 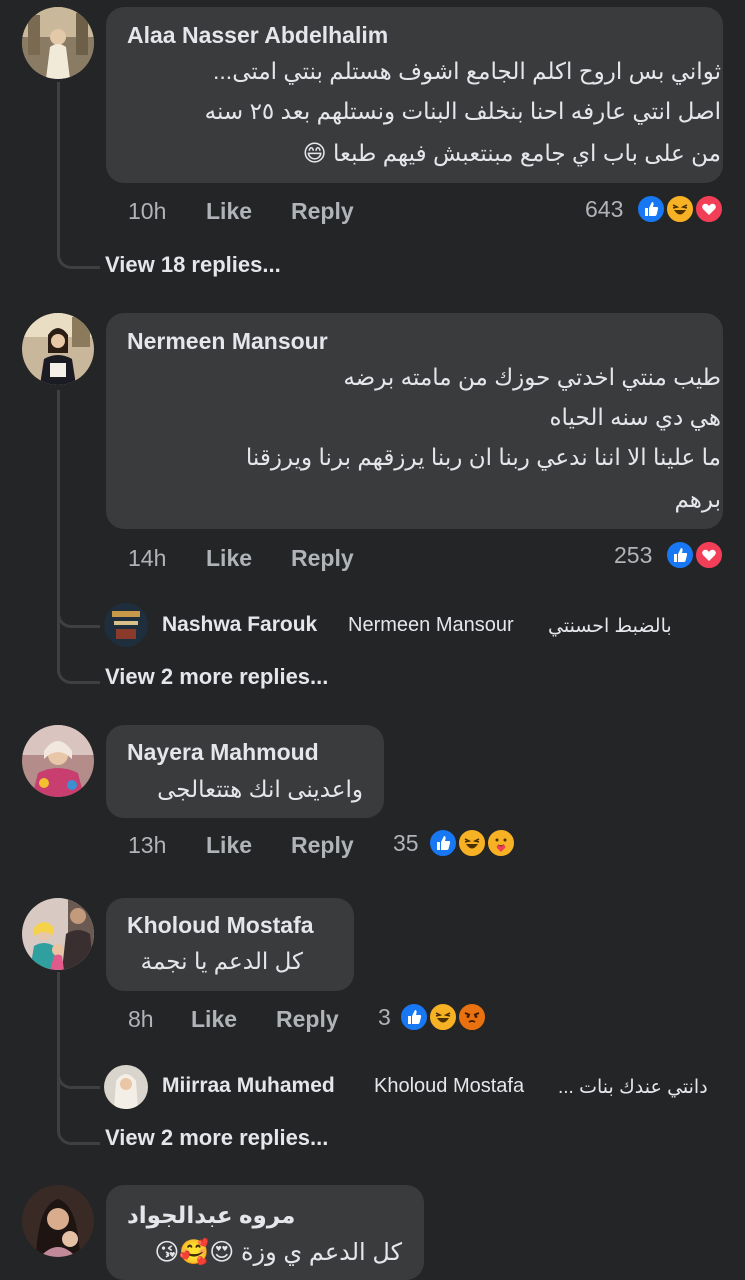 What do you see at coordinates (147, 558) in the screenshot?
I see `comment-time: 14h` at bounding box center [147, 558].